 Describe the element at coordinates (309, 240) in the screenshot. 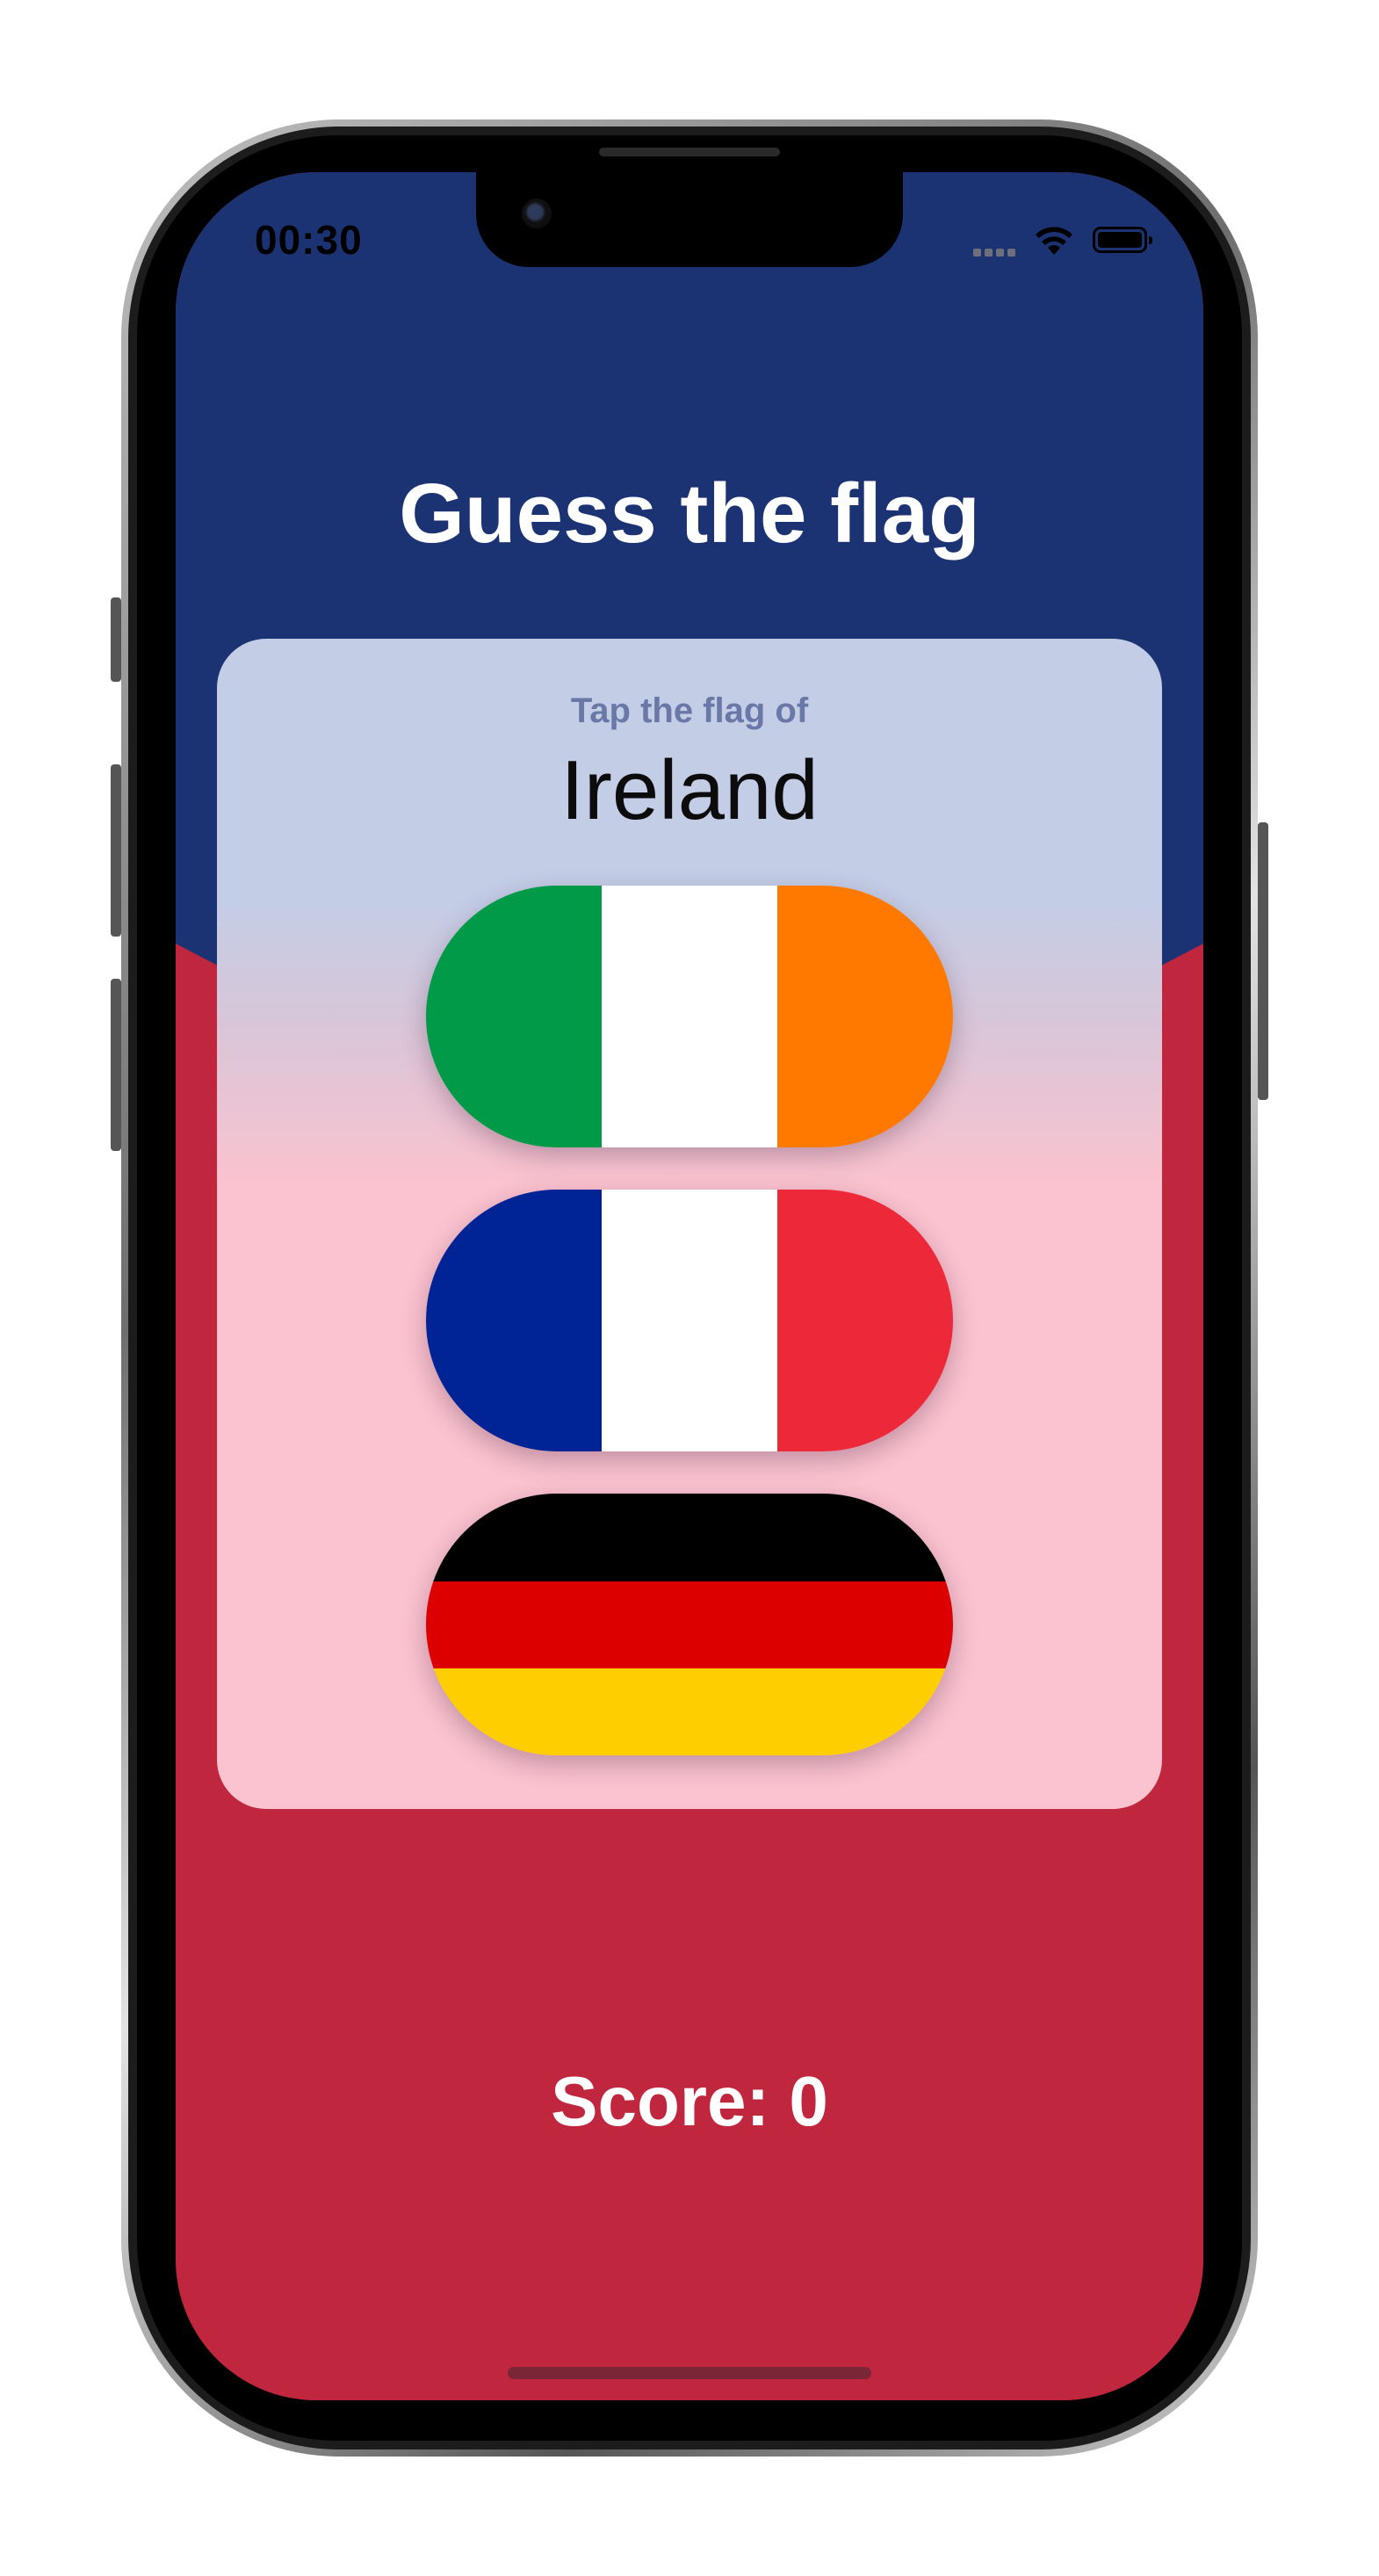

I see `status-time: 00:30` at that location.